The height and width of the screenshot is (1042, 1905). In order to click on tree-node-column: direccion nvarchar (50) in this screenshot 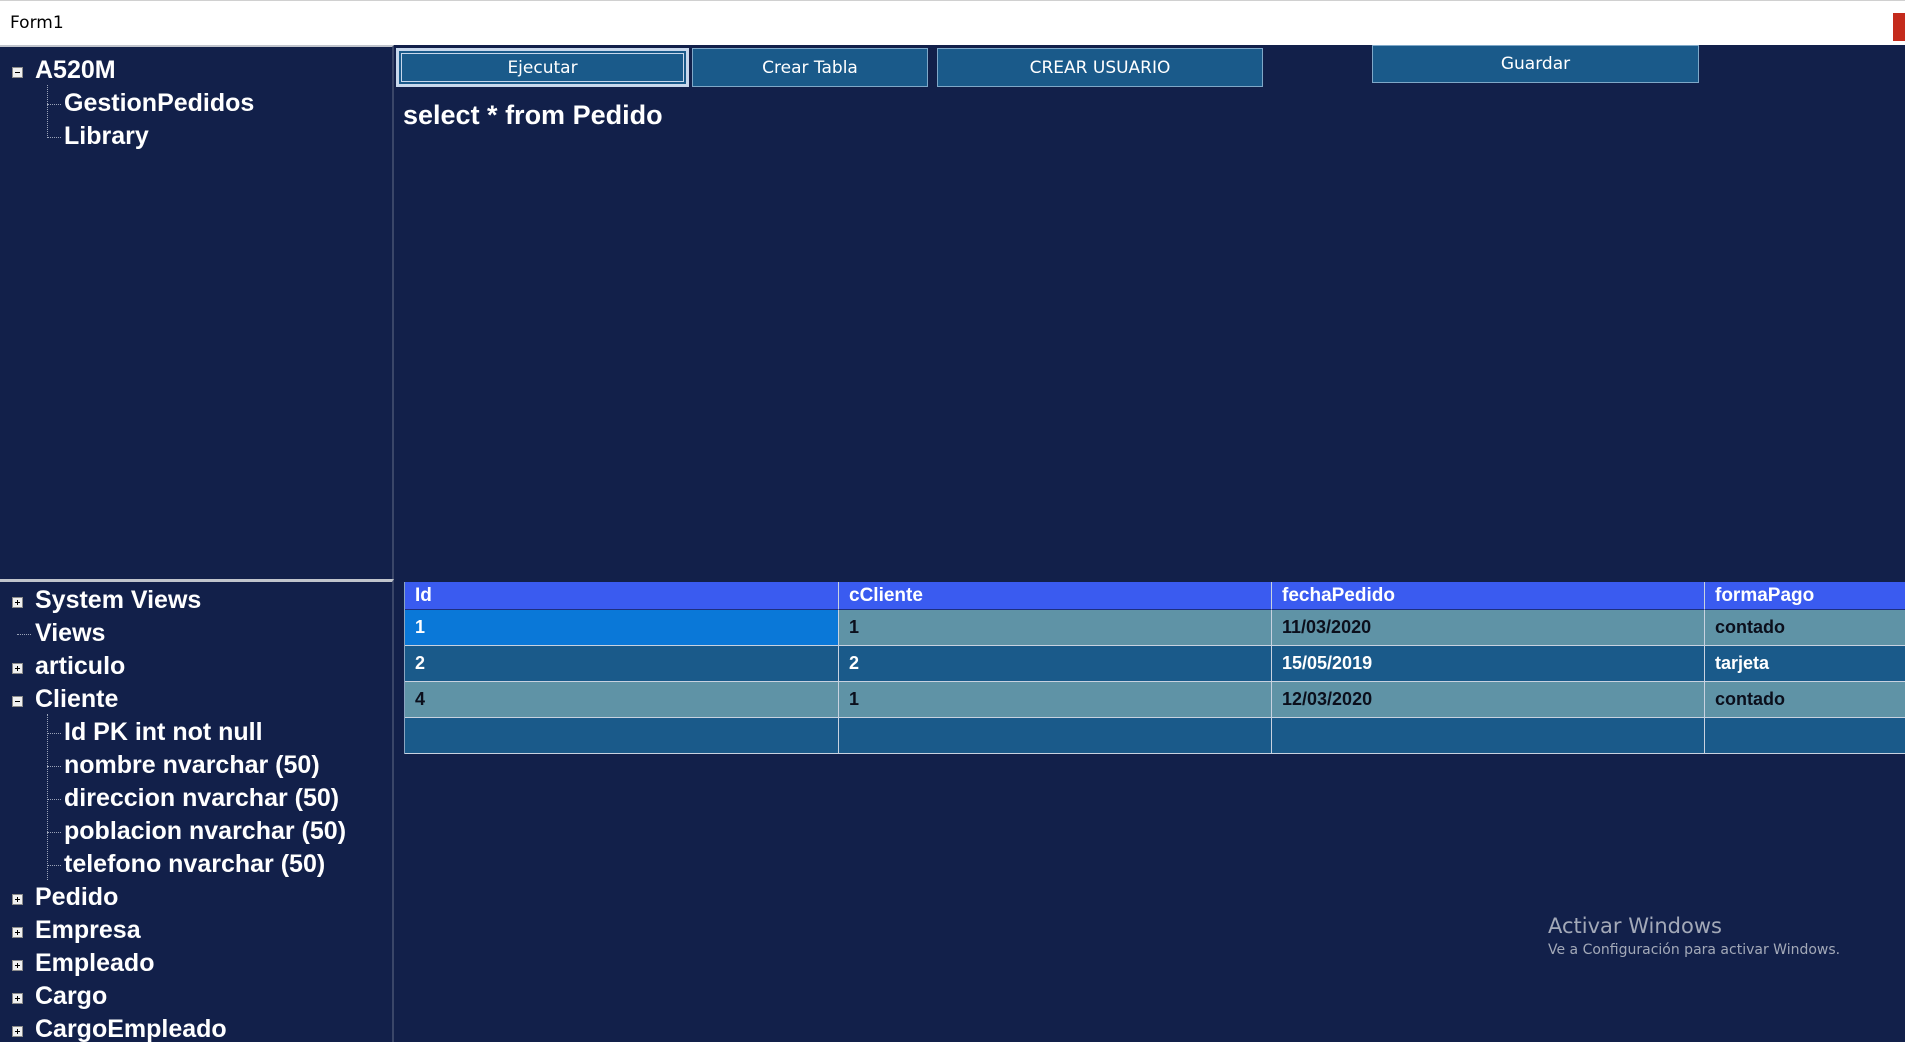, I will do `click(201, 798)`.